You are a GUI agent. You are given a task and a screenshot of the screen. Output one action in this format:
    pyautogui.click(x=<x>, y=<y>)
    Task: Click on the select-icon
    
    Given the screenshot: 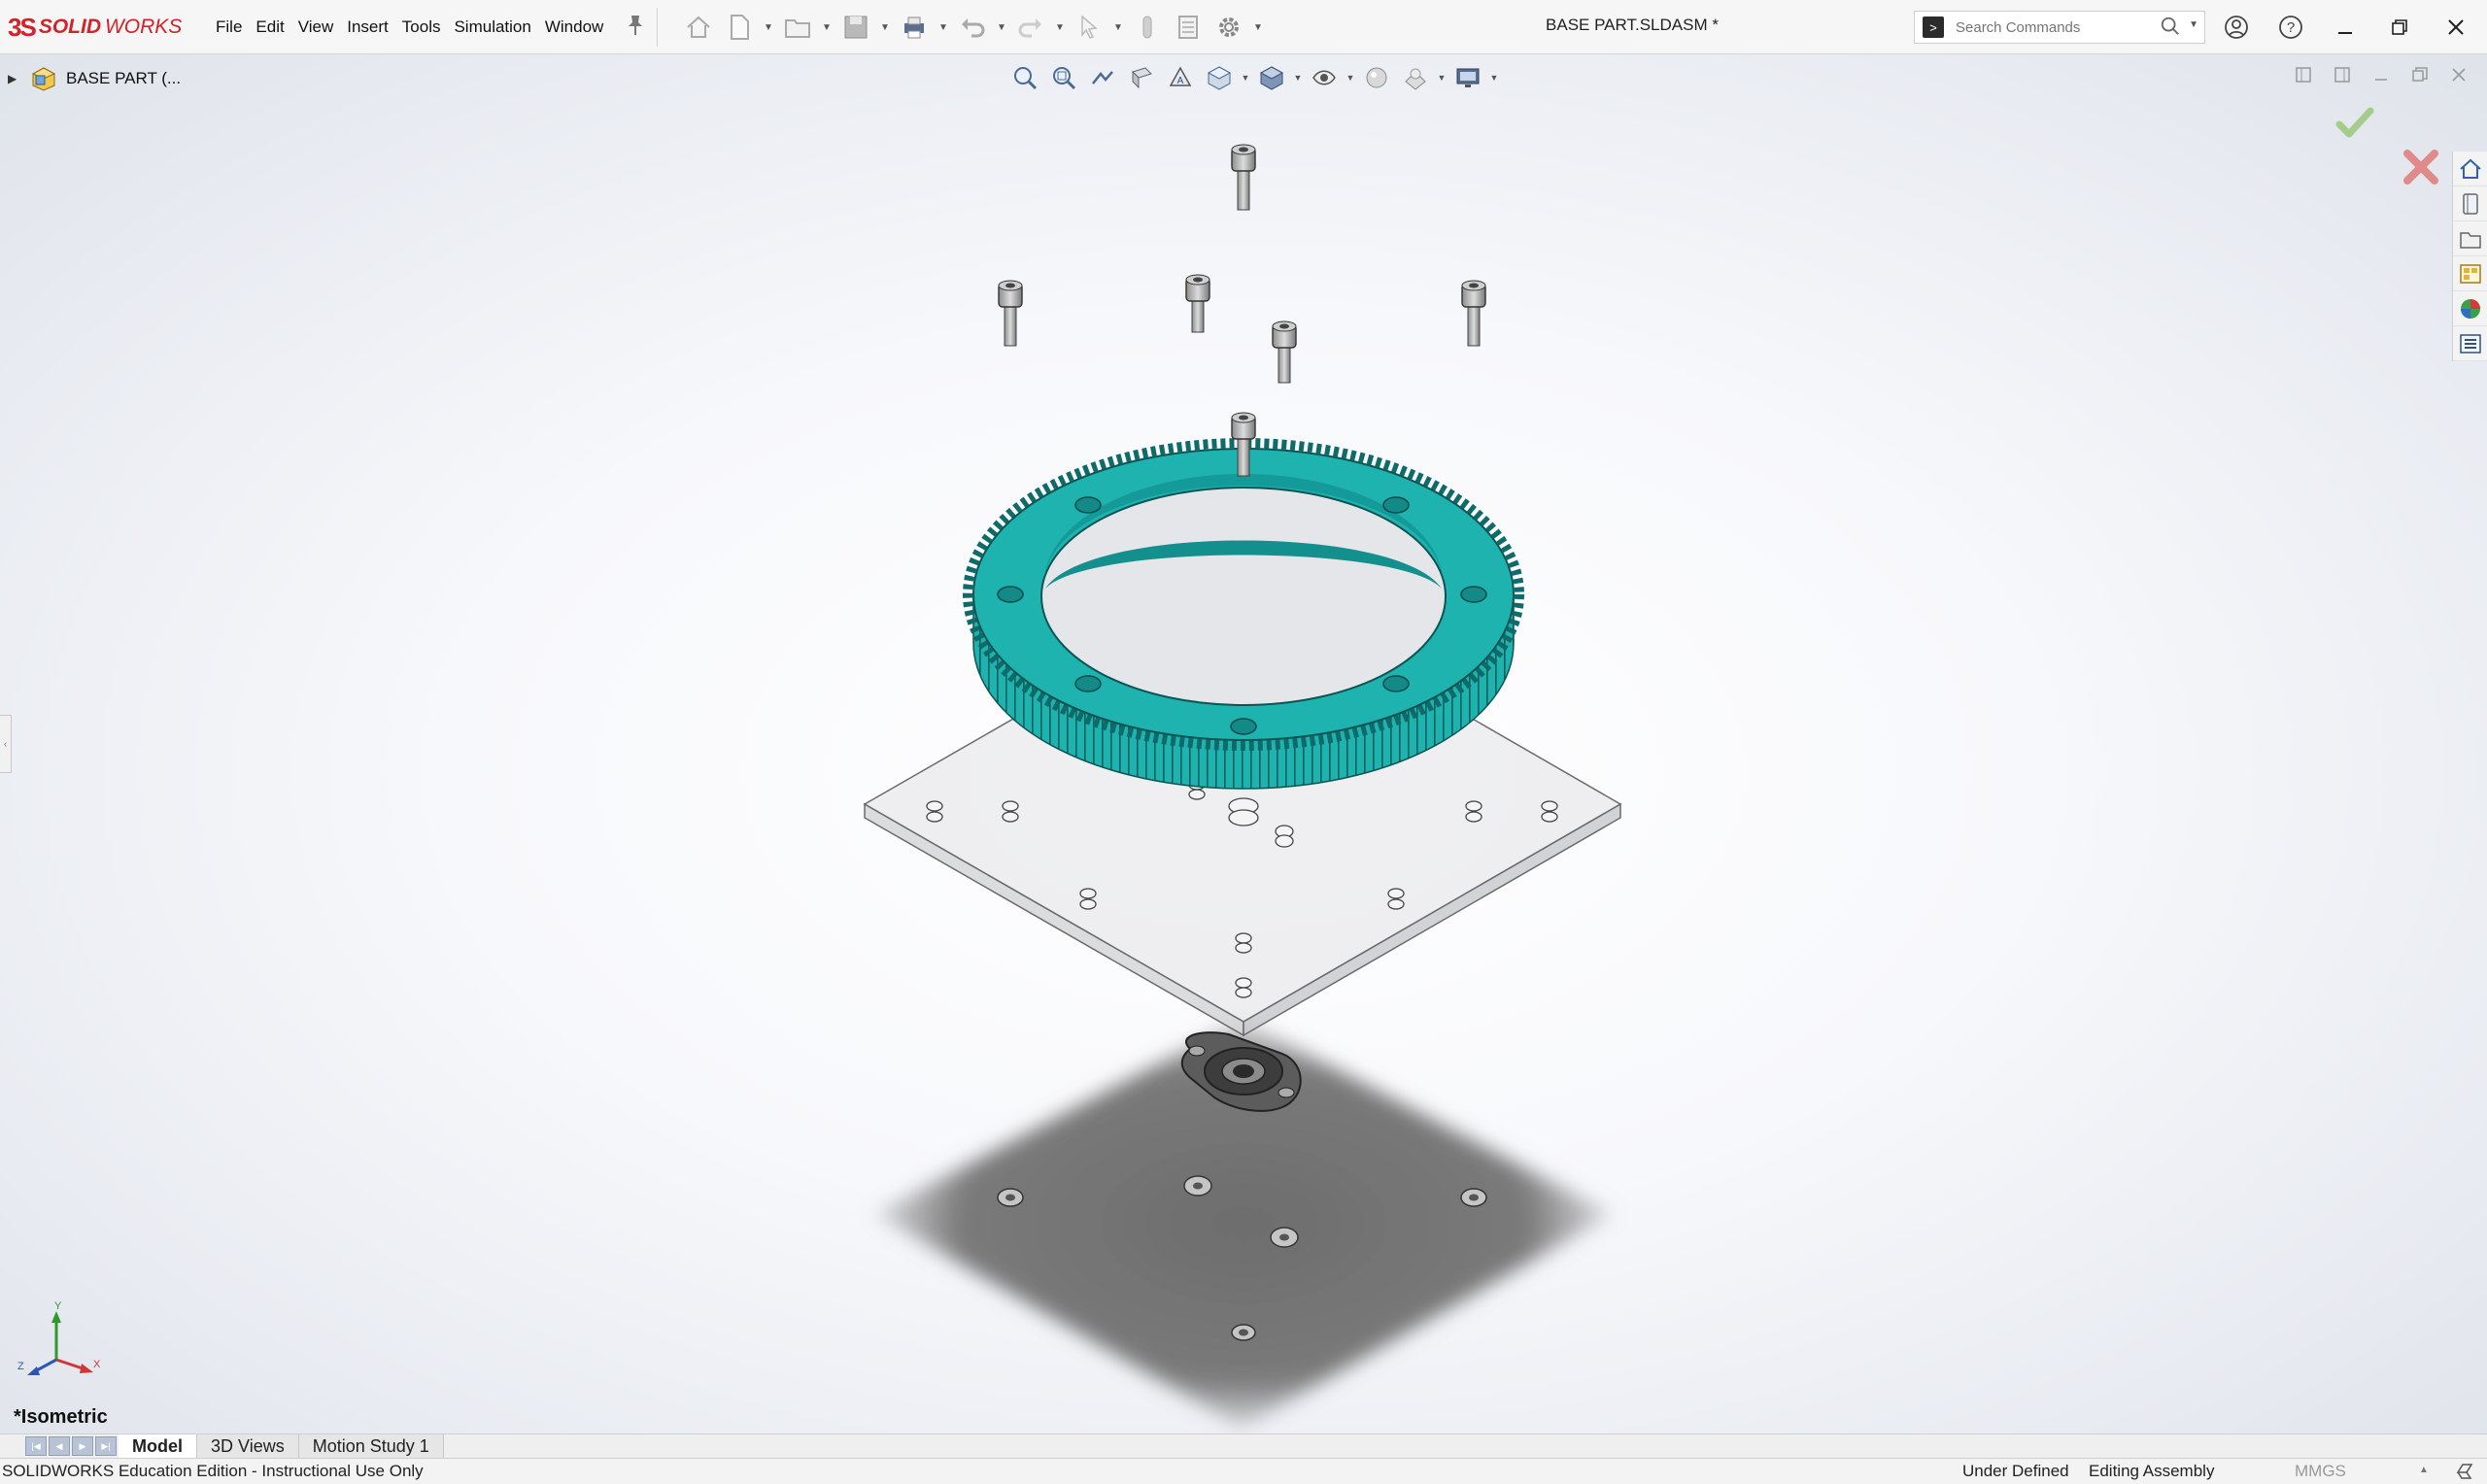 What is the action you would take?
    pyautogui.click(x=1089, y=27)
    